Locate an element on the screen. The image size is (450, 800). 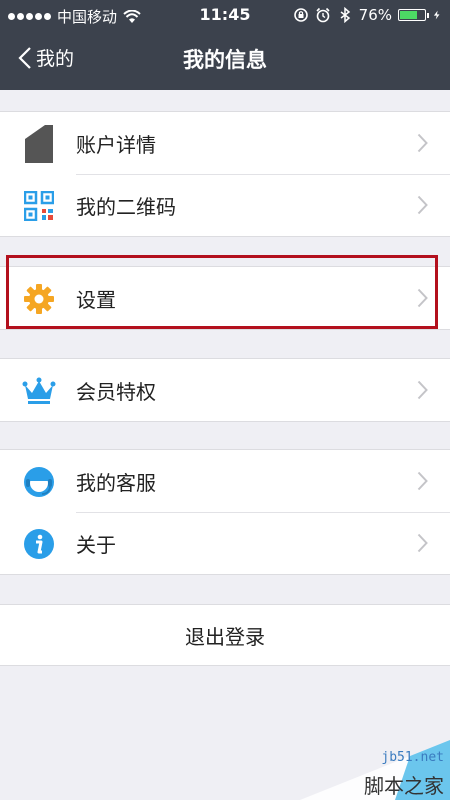
navigation-bar: 我的 我的信息 is located at coordinates (225, 60).